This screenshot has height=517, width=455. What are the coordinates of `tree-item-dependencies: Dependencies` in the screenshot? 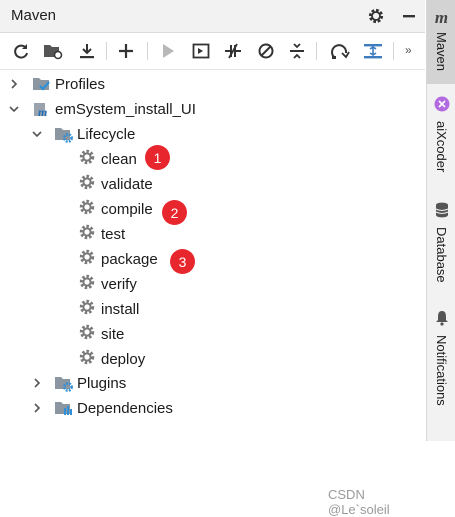 It's located at (103, 408).